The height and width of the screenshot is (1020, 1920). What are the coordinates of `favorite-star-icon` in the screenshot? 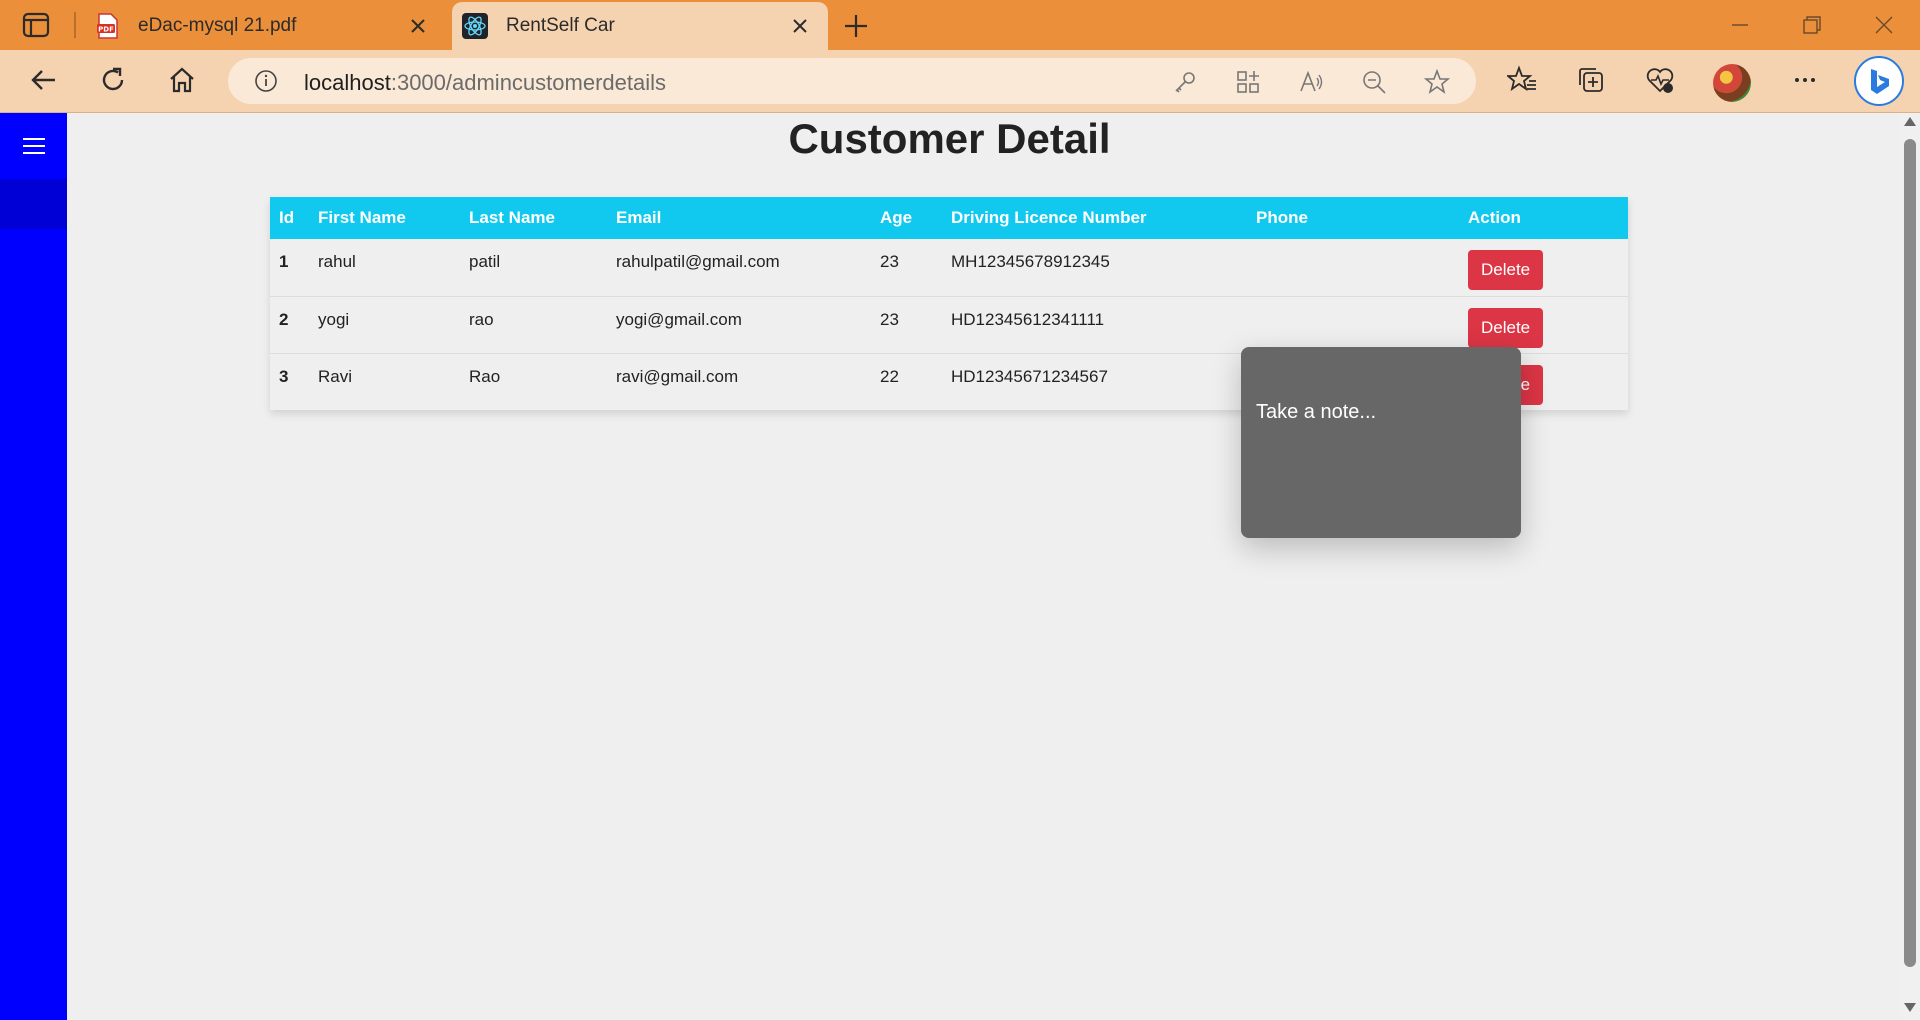 It's located at (1437, 82).